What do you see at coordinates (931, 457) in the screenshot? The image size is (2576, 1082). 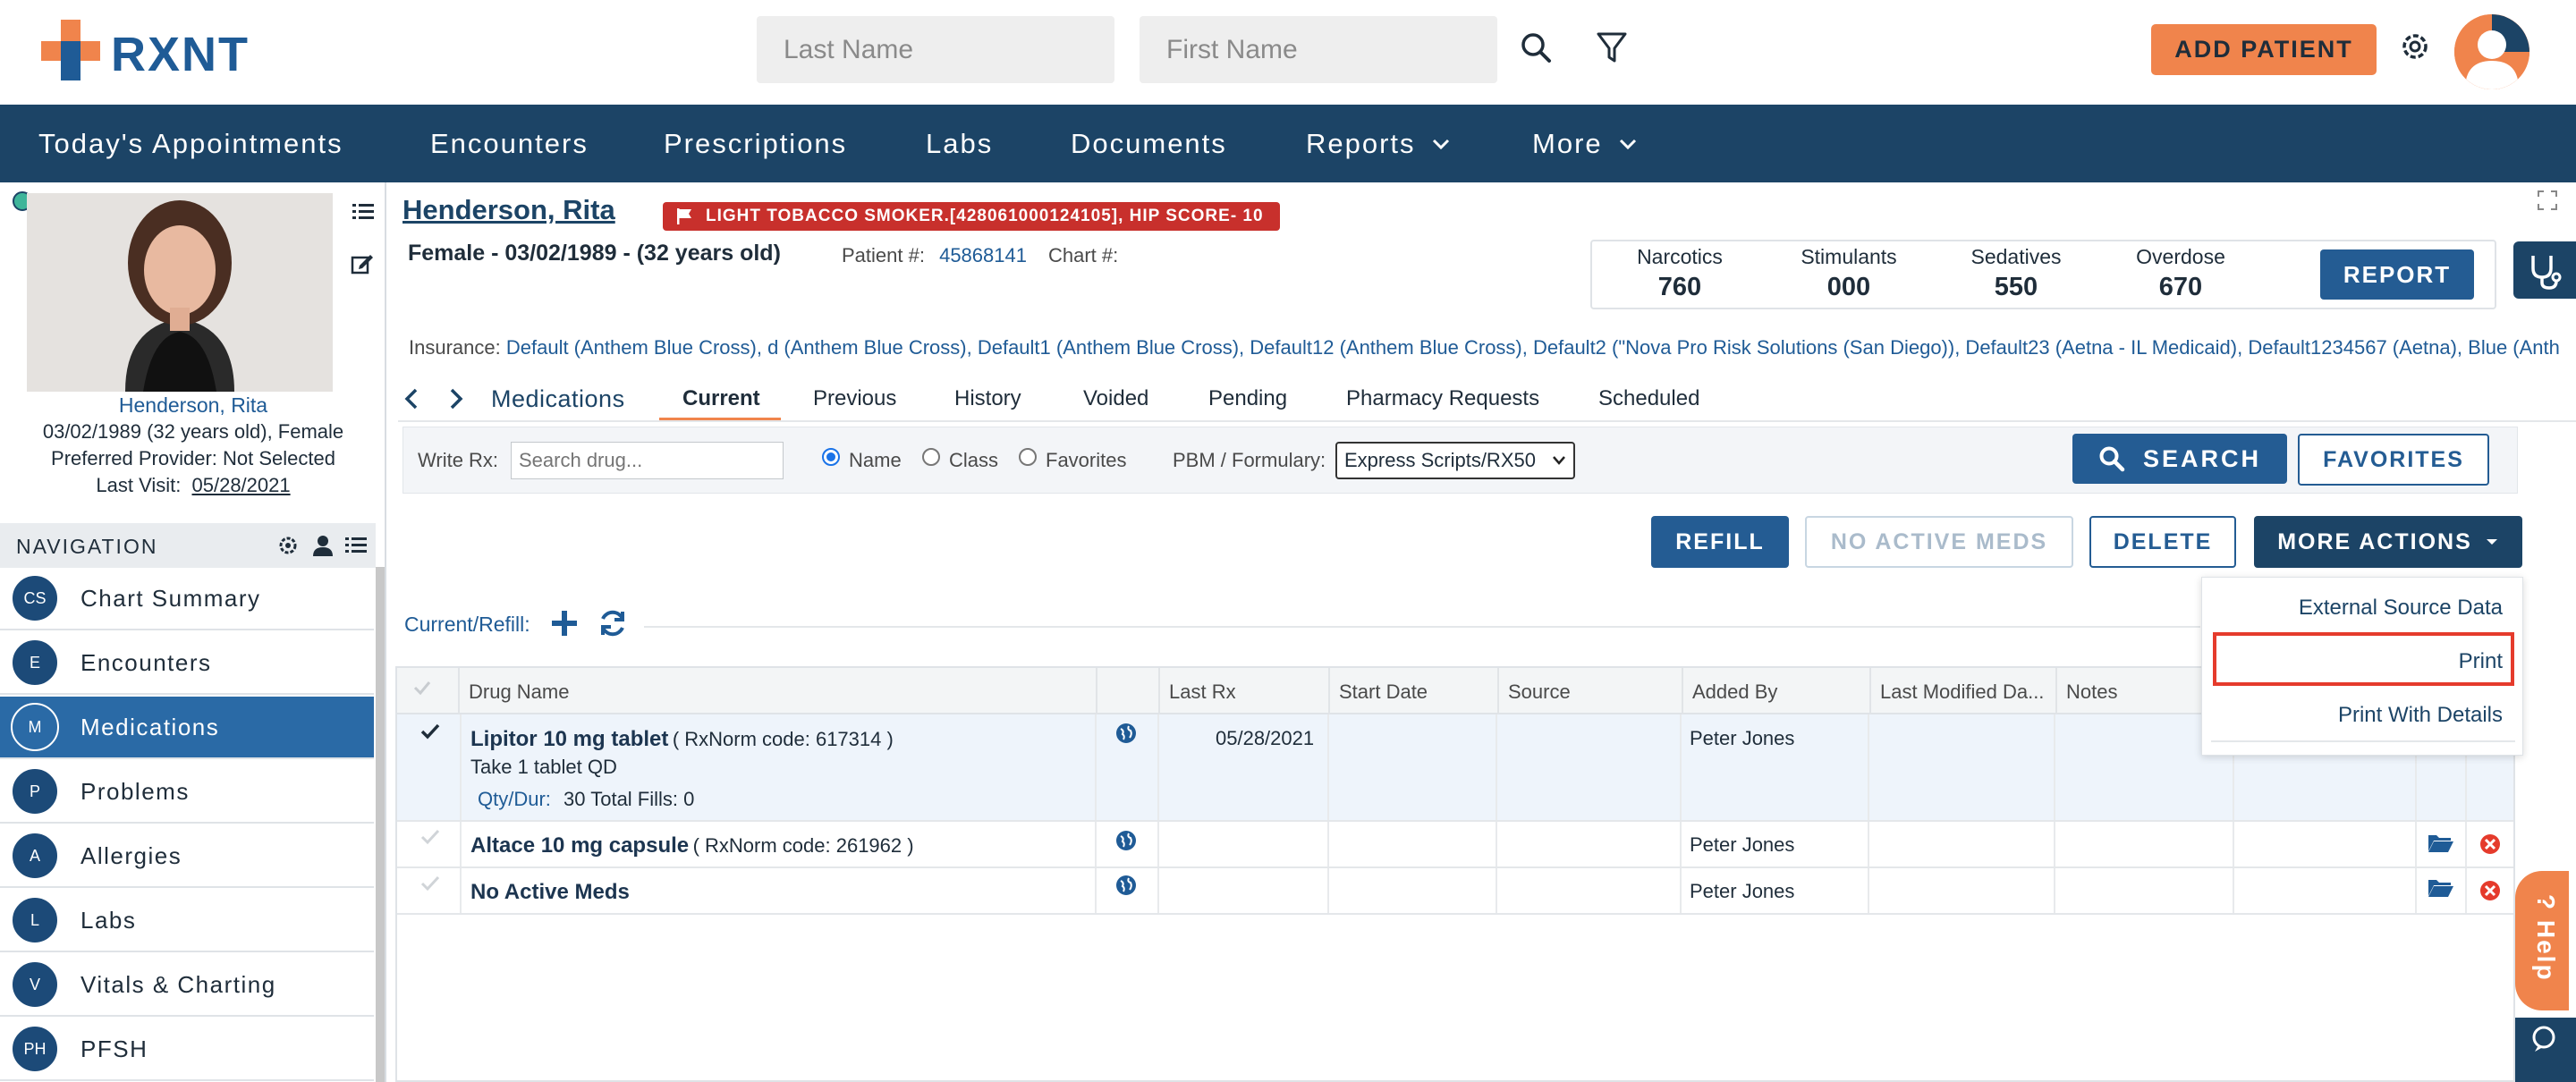 I see `radio-class` at bounding box center [931, 457].